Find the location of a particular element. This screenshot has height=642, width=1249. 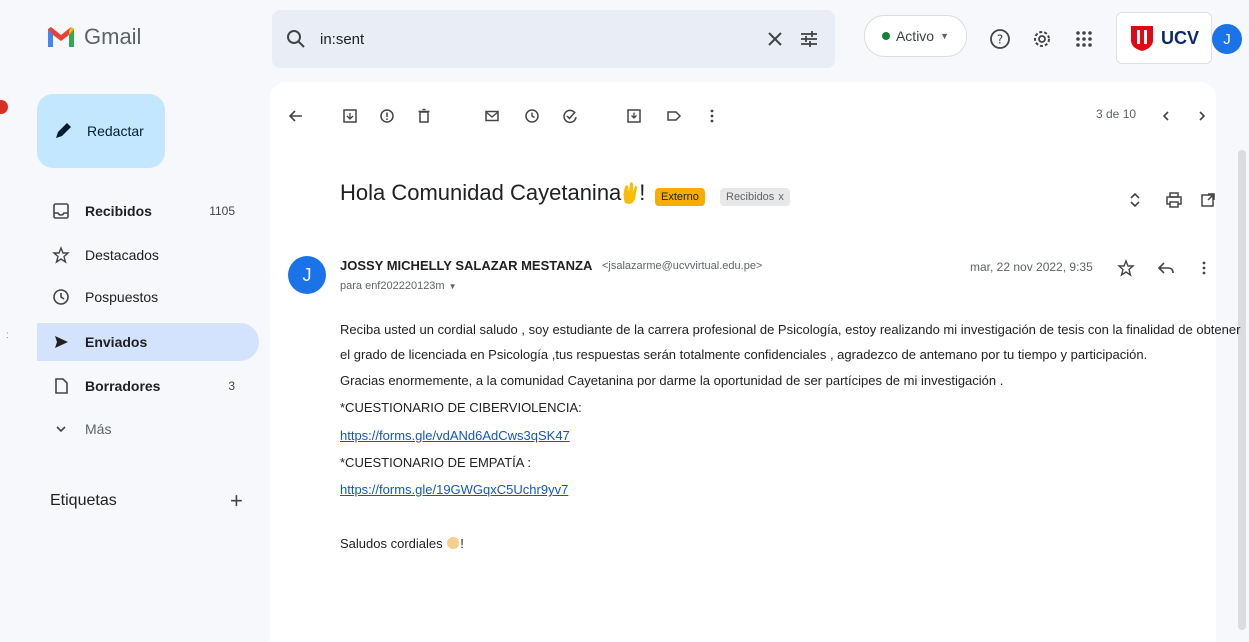

compose-button: Redactar is located at coordinates (101, 131).